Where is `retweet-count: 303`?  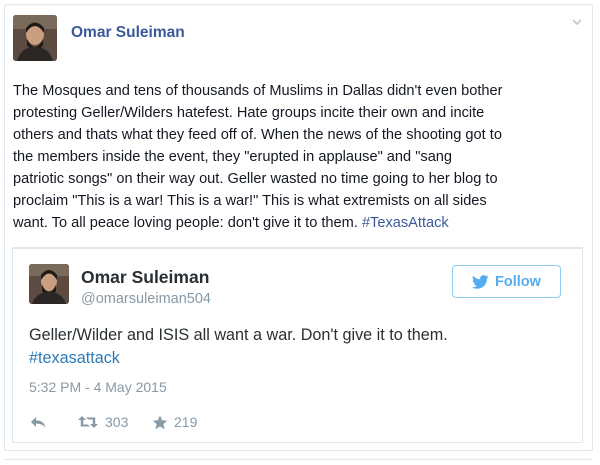 retweet-count: 303 is located at coordinates (117, 422).